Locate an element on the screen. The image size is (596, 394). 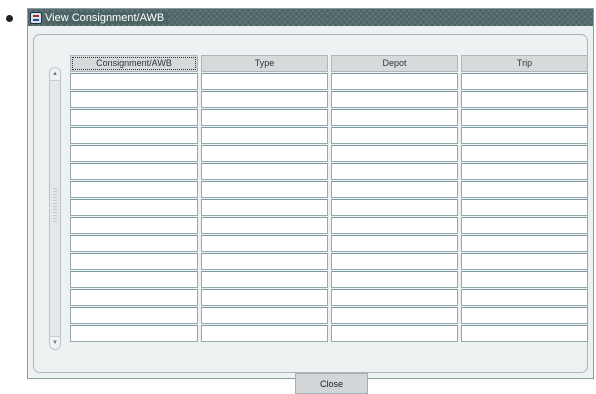
vertical-scrollbar: ▲ ▼ is located at coordinates (55, 208).